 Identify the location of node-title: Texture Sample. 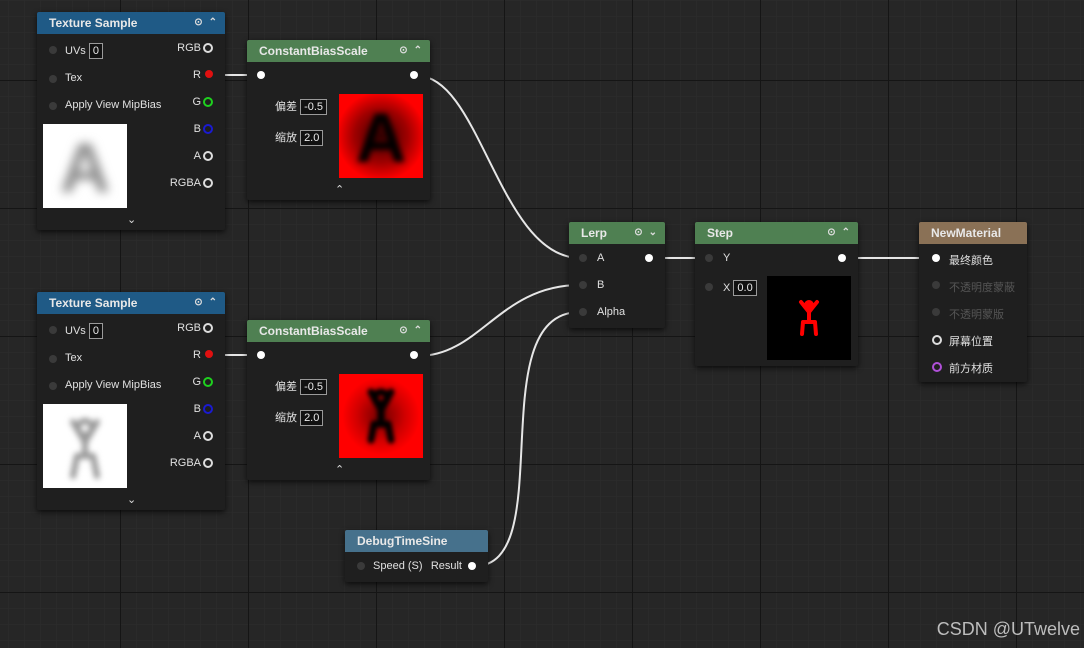
(93, 303).